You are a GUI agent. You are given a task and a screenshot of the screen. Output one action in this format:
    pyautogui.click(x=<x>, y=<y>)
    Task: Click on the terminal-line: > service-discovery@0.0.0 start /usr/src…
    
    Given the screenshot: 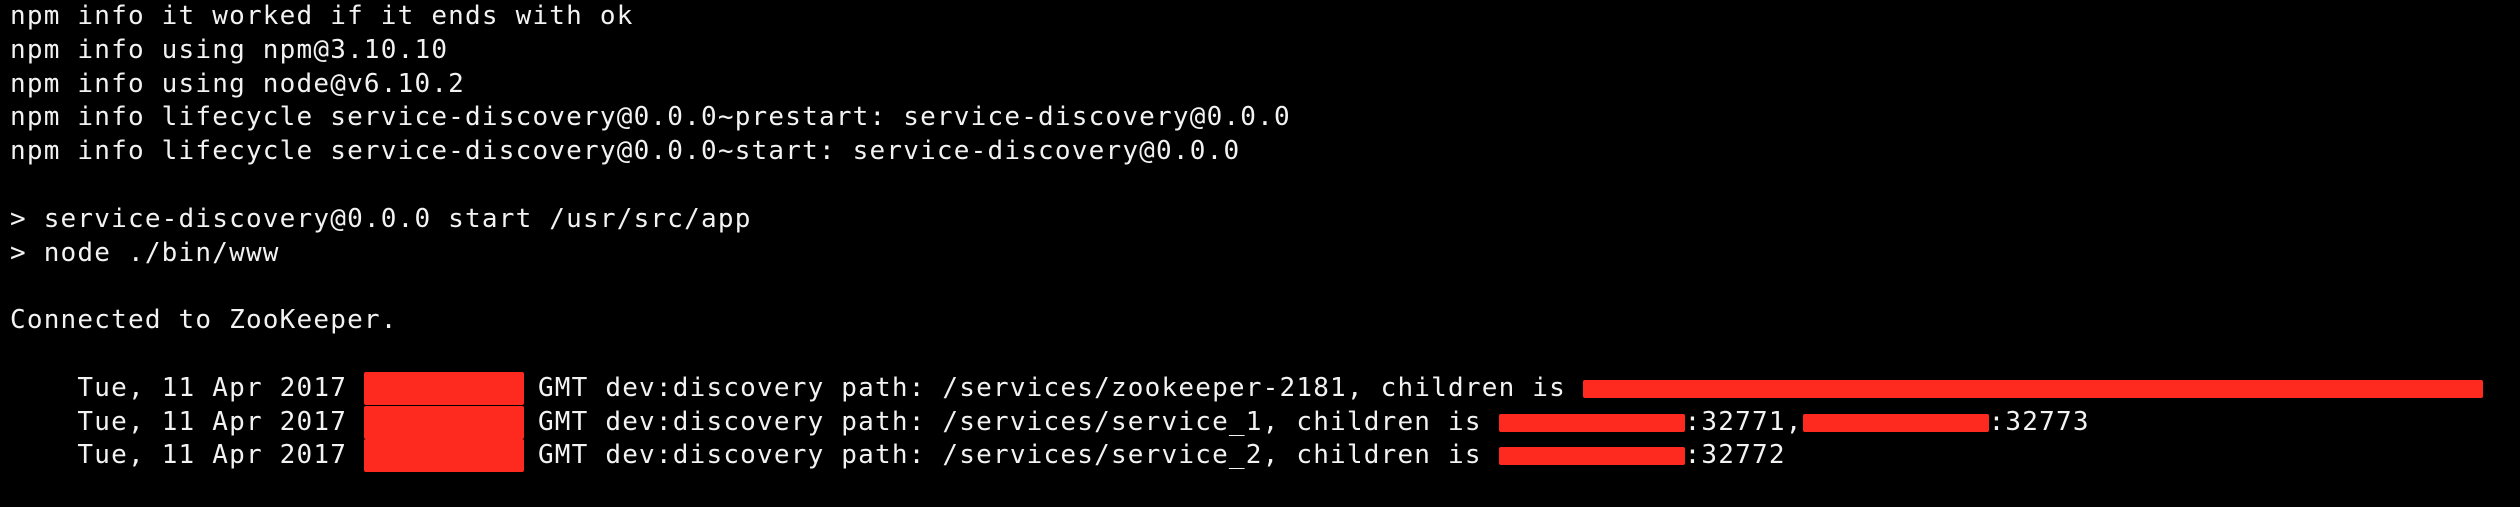 What is the action you would take?
    pyautogui.click(x=381, y=218)
    